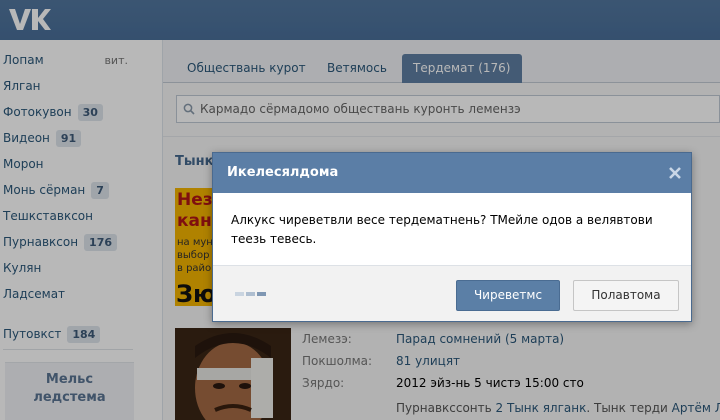  Describe the element at coordinates (452, 293) in the screenshot. I see `dialog-footer: Чиреветмс Полавтома` at that location.